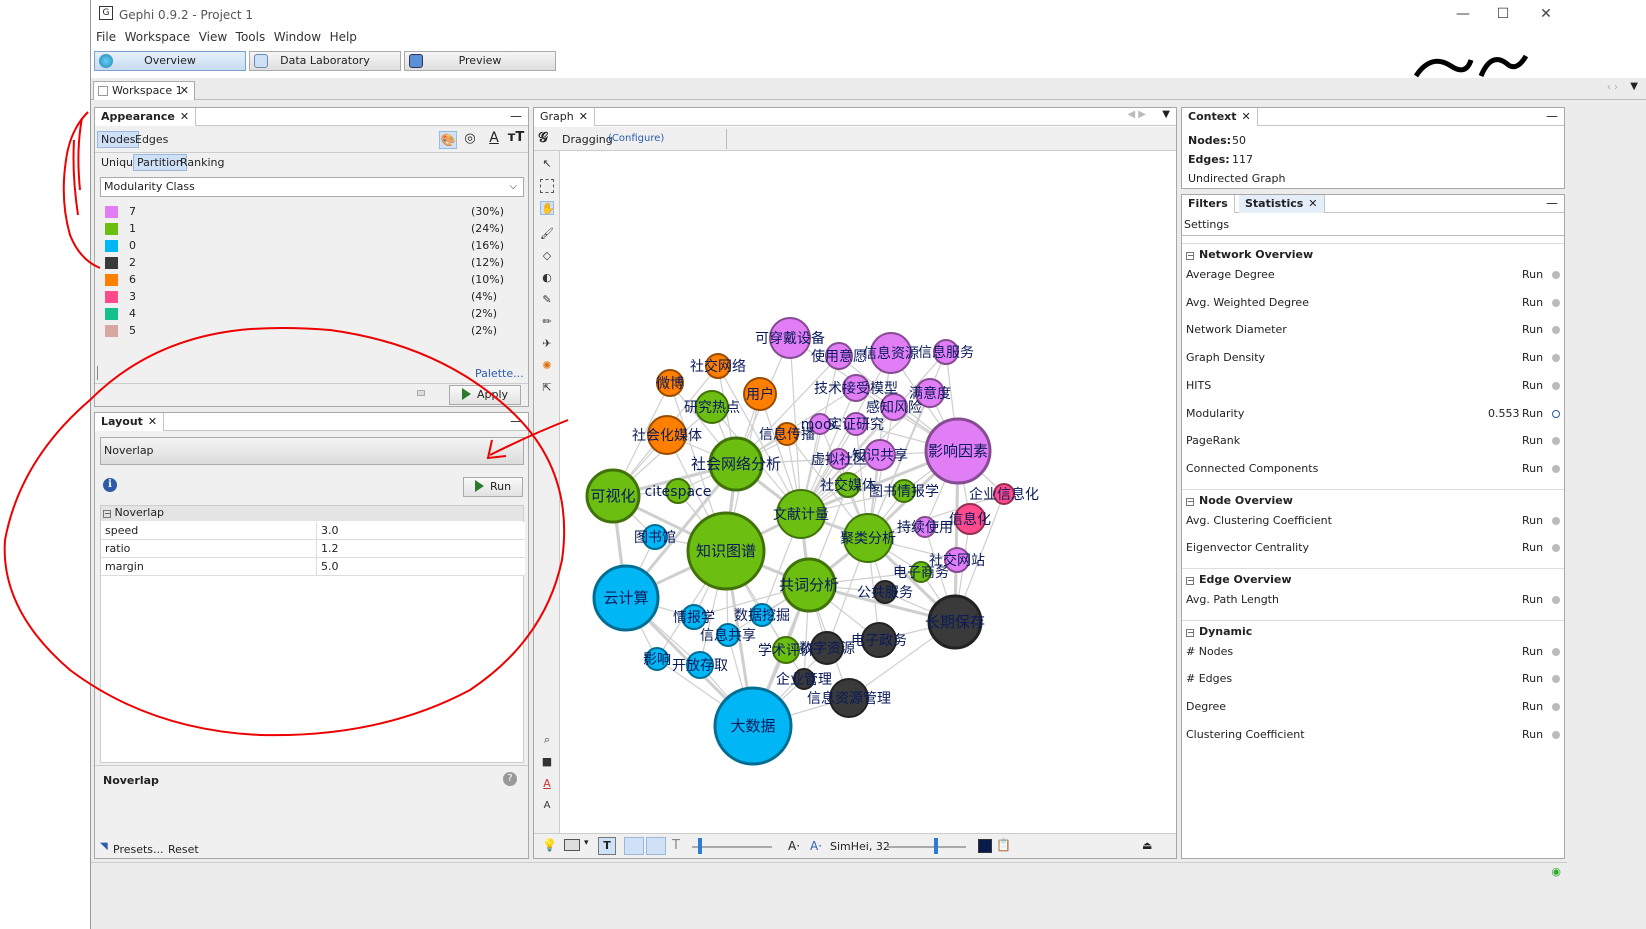 The image size is (1646, 929). I want to click on menu-help: Help, so click(343, 37).